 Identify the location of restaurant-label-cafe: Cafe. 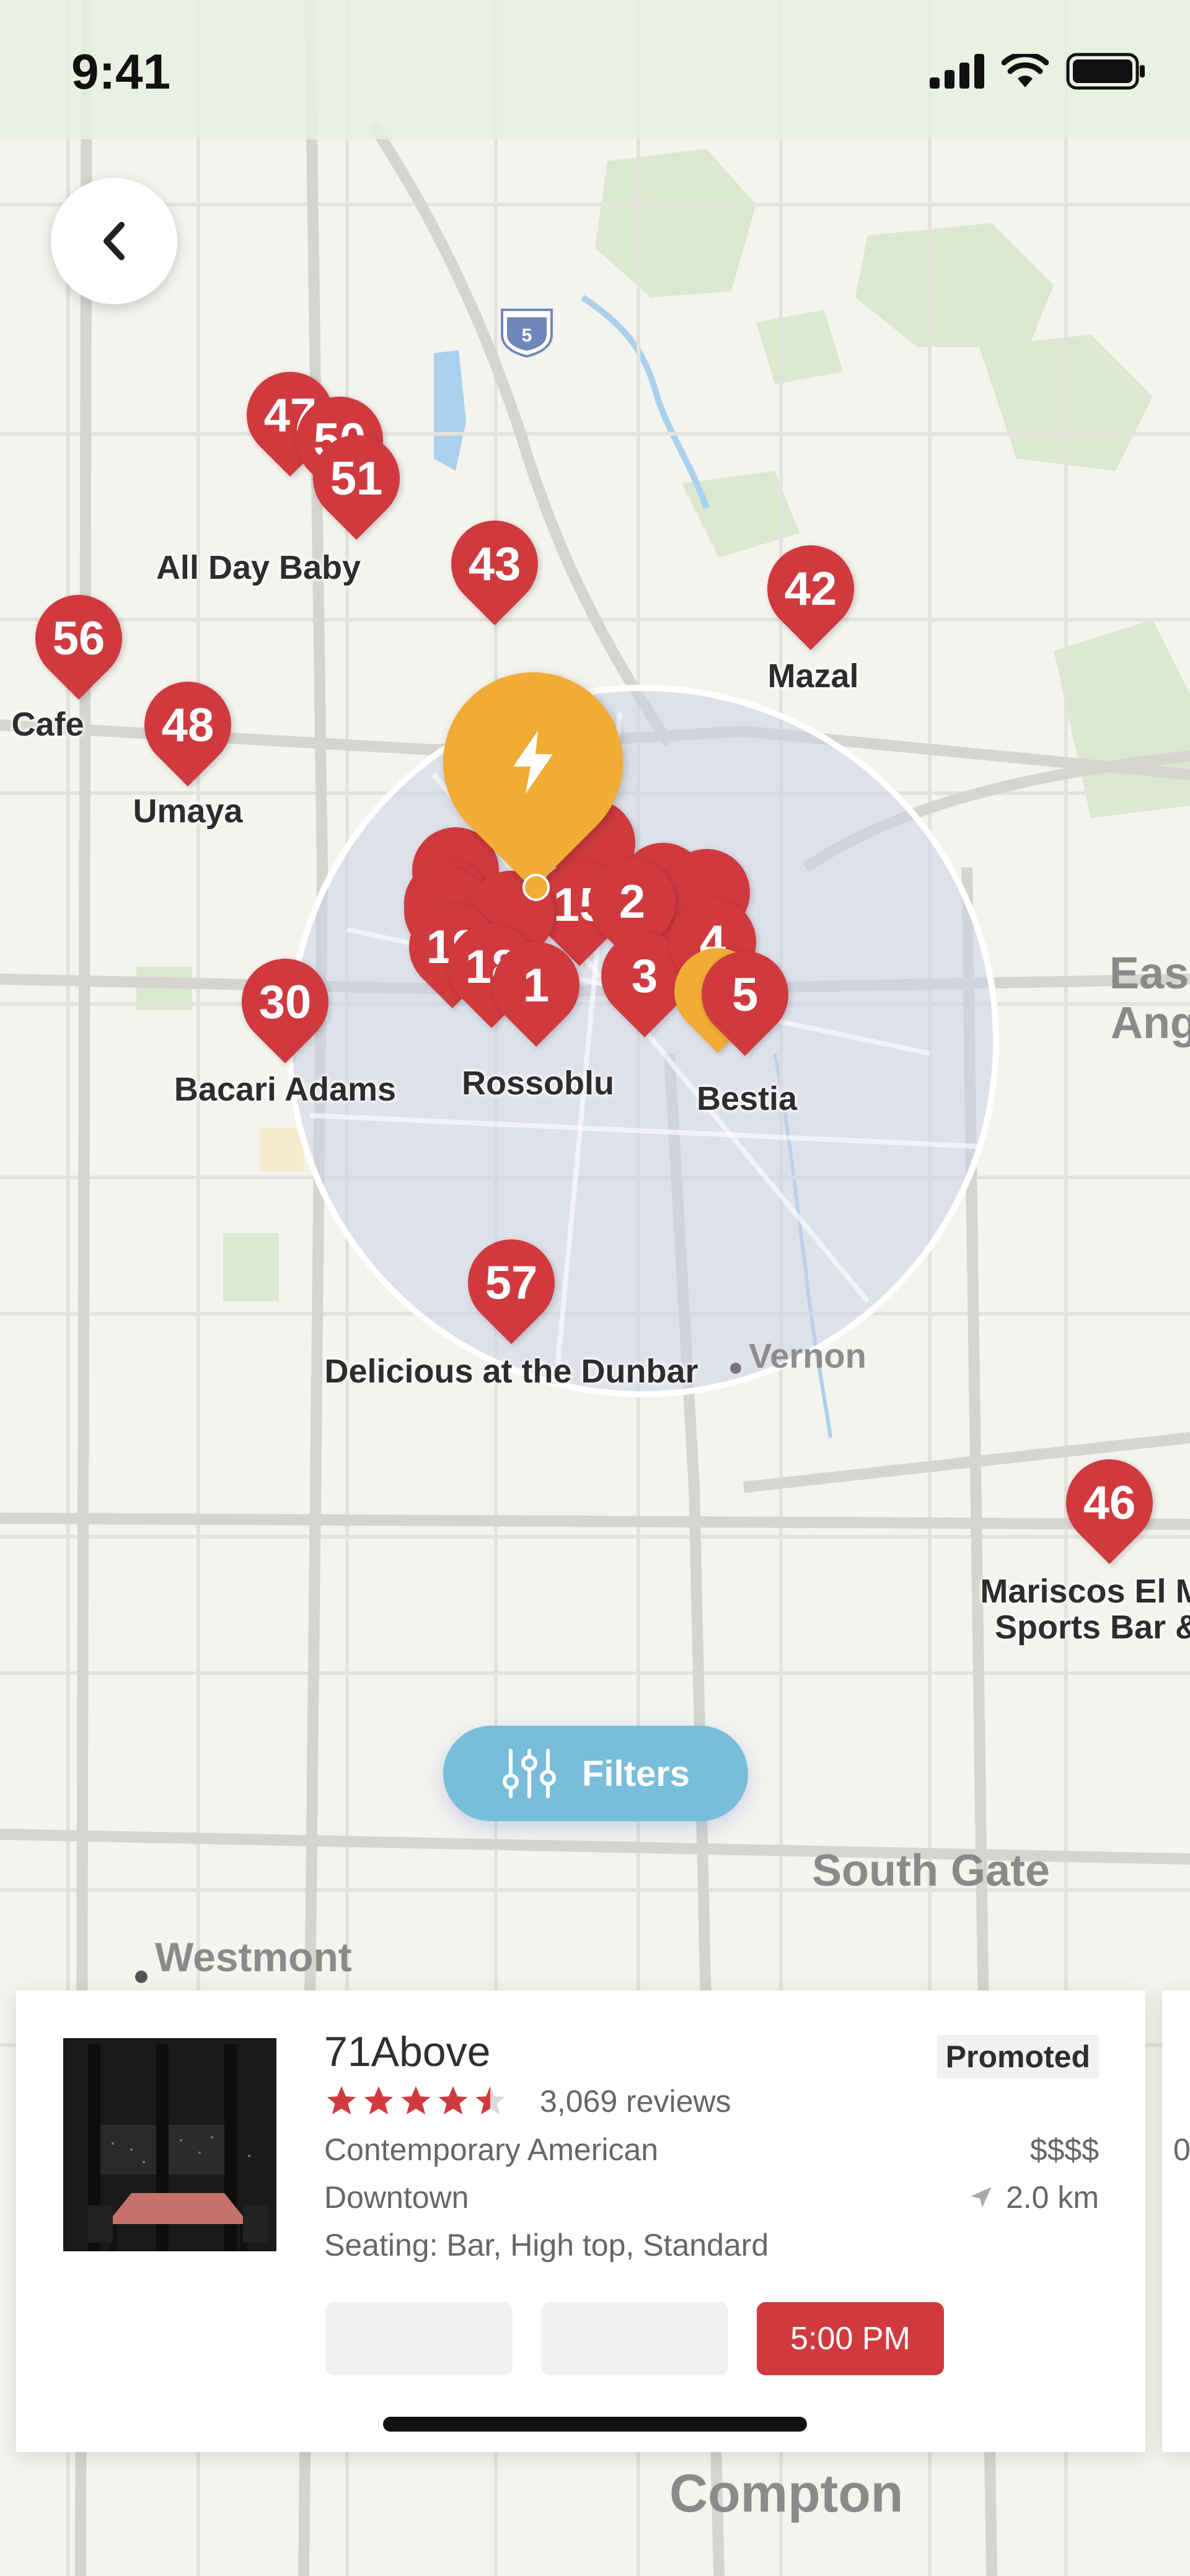
(47, 724).